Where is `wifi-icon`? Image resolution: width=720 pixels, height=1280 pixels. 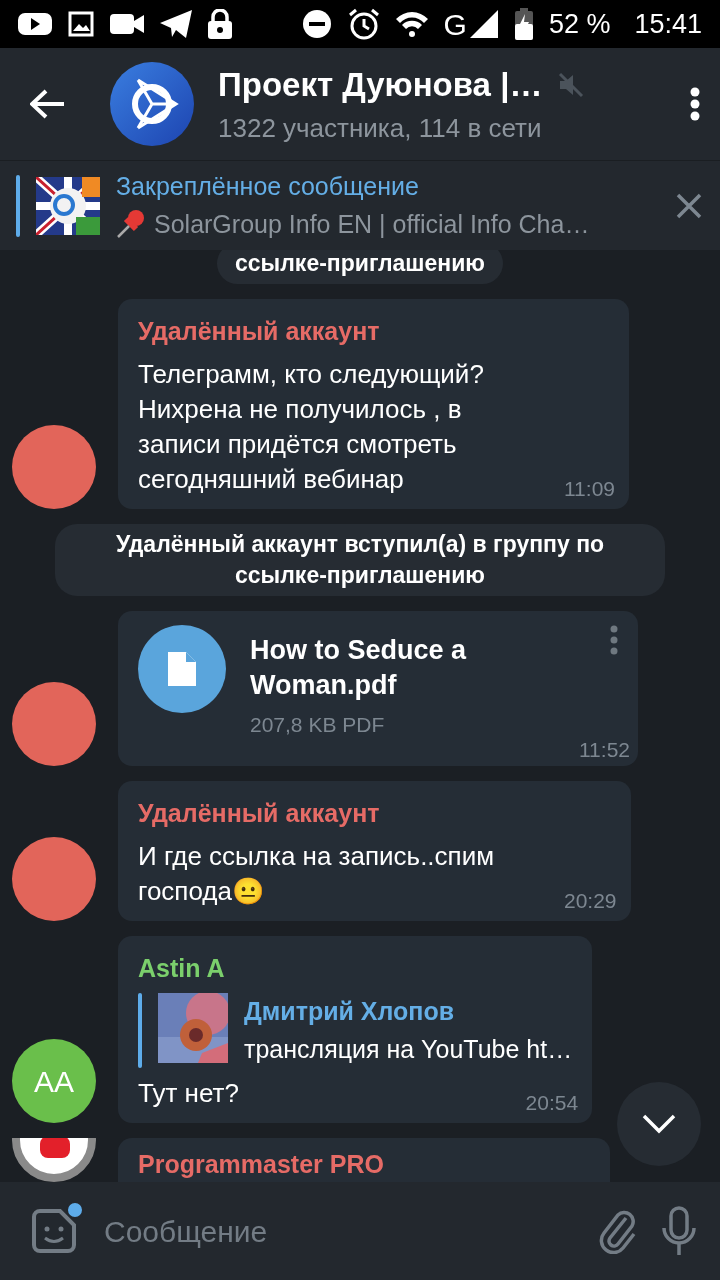 wifi-icon is located at coordinates (411, 24).